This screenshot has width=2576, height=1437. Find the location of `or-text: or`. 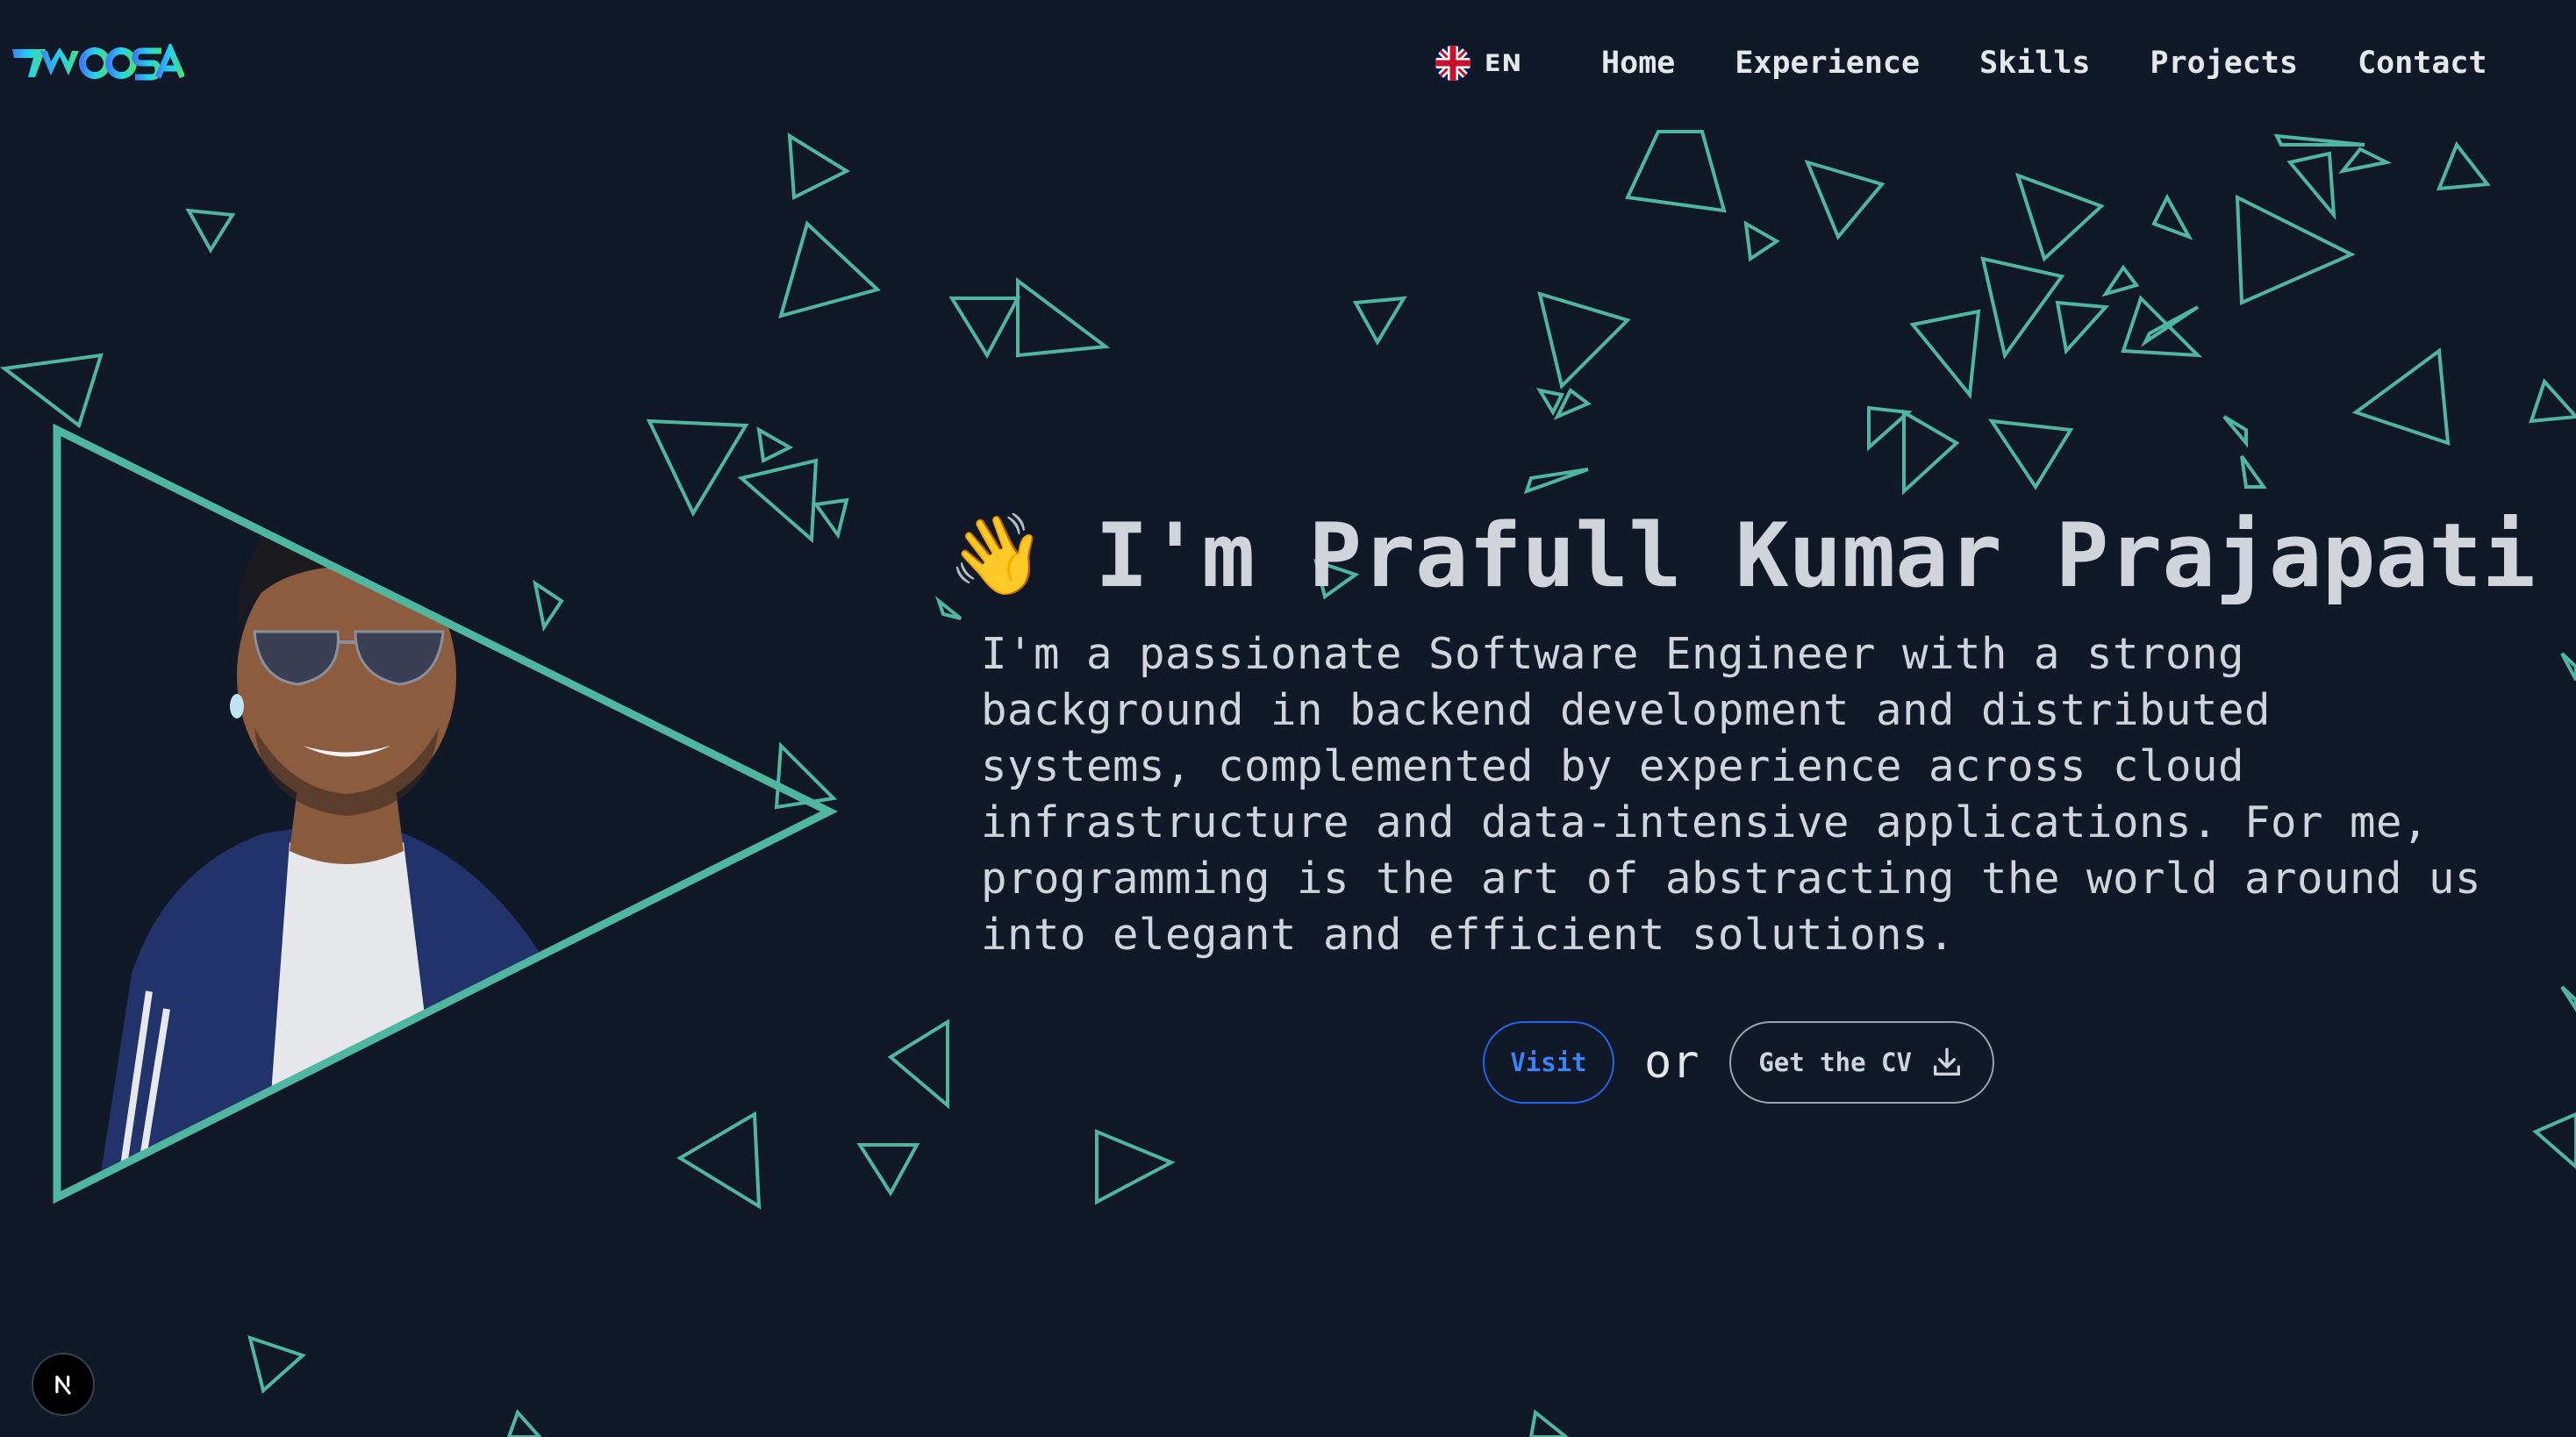

or-text: or is located at coordinates (1671, 1062).